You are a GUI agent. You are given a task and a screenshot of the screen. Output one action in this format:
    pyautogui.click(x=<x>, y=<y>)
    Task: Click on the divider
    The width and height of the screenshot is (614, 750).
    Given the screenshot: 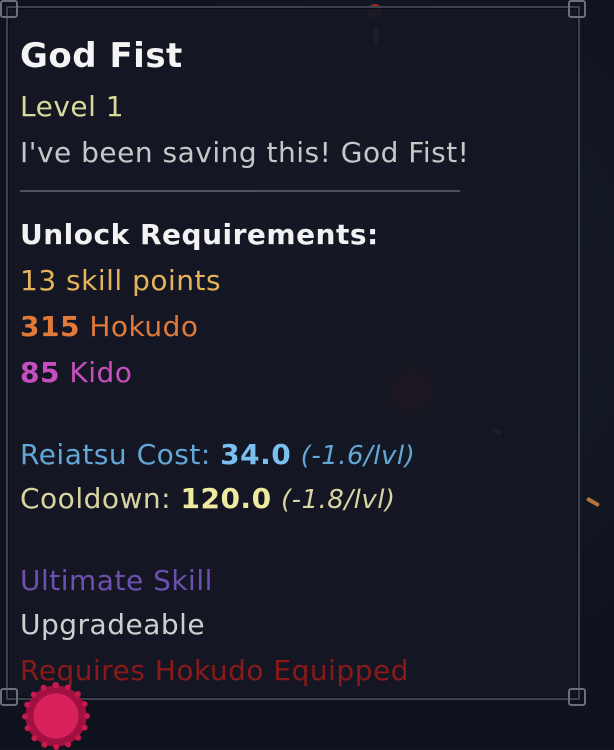 What is the action you would take?
    pyautogui.click(x=240, y=191)
    